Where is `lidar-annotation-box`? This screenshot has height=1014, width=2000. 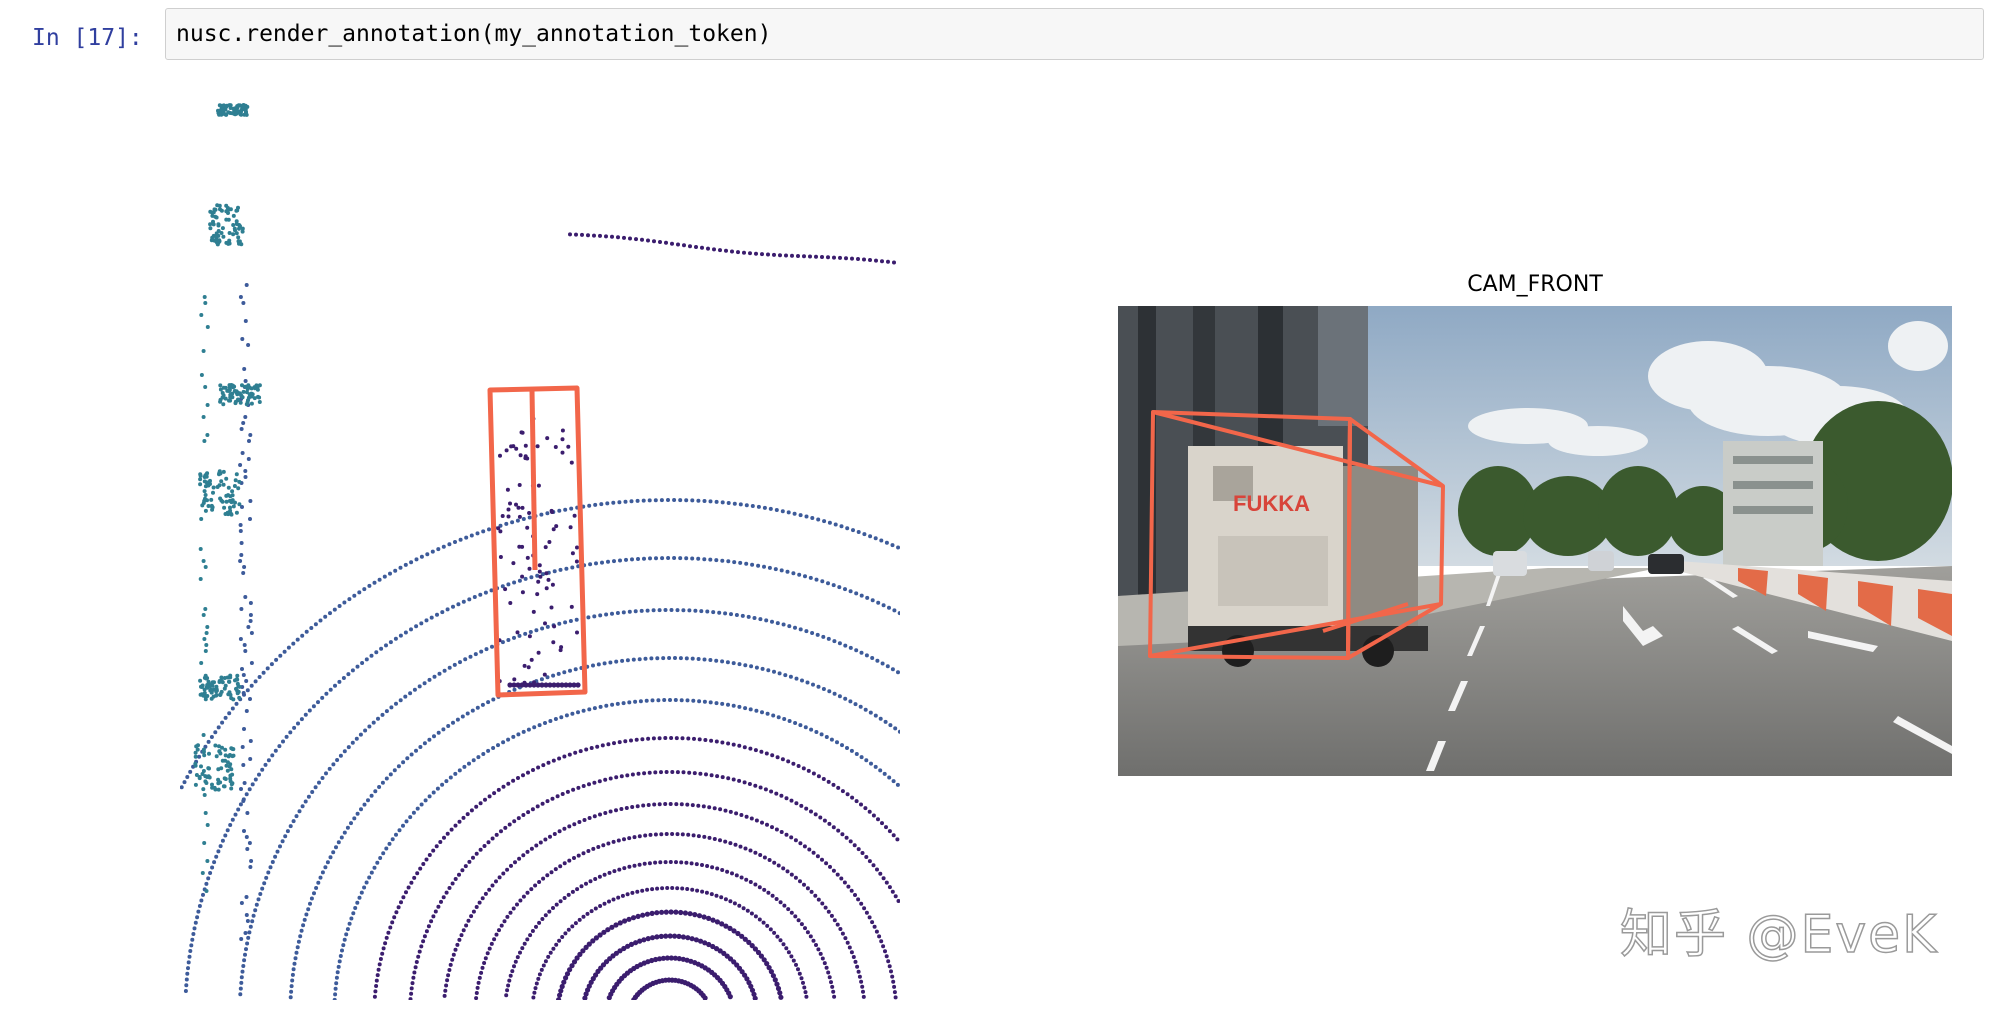
lidar-annotation-box is located at coordinates (537, 541).